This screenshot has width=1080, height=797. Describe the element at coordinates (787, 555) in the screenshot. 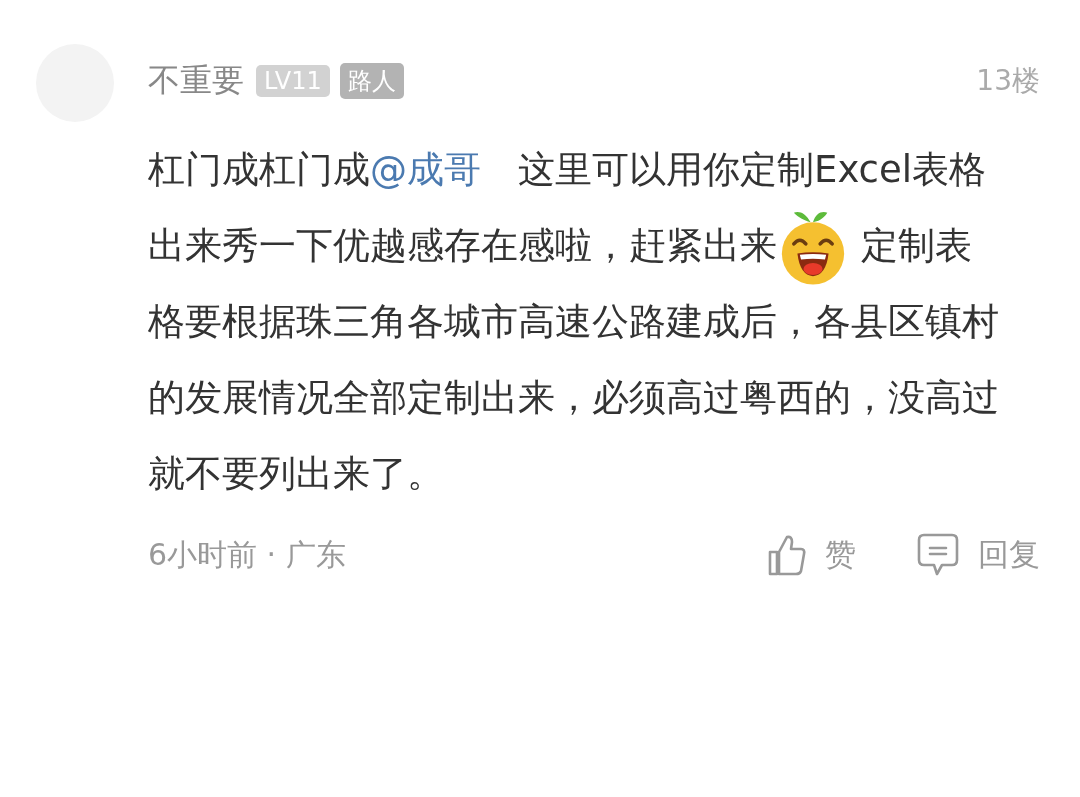

I see `thumbs-up-icon` at that location.